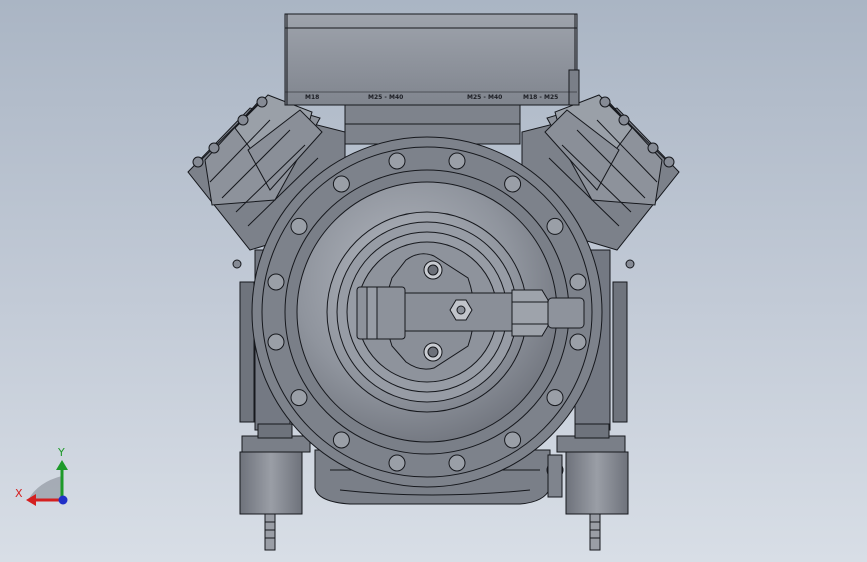  Describe the element at coordinates (61, 452) in the screenshot. I see `y-axis-label: Y` at that location.